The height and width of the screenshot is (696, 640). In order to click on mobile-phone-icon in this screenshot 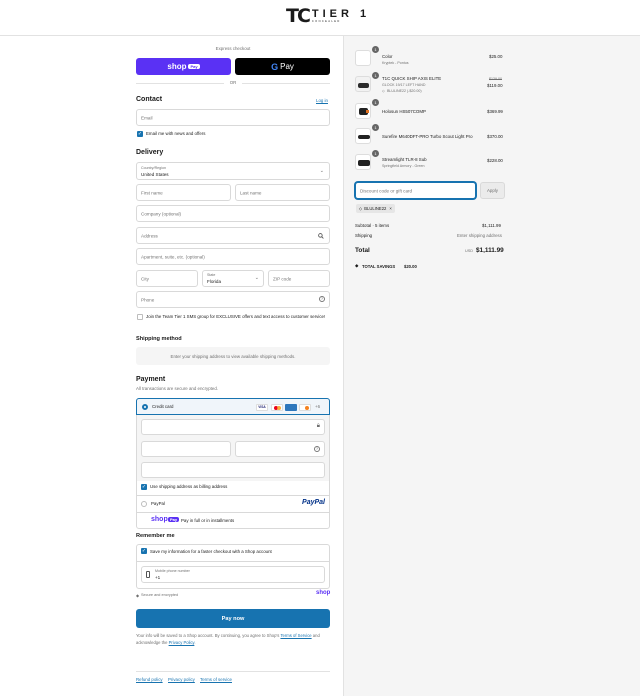, I will do `click(148, 574)`.